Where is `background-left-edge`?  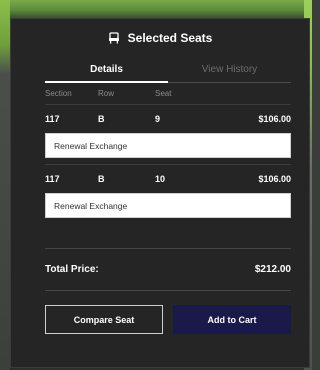
background-left-edge is located at coordinates (5, 185).